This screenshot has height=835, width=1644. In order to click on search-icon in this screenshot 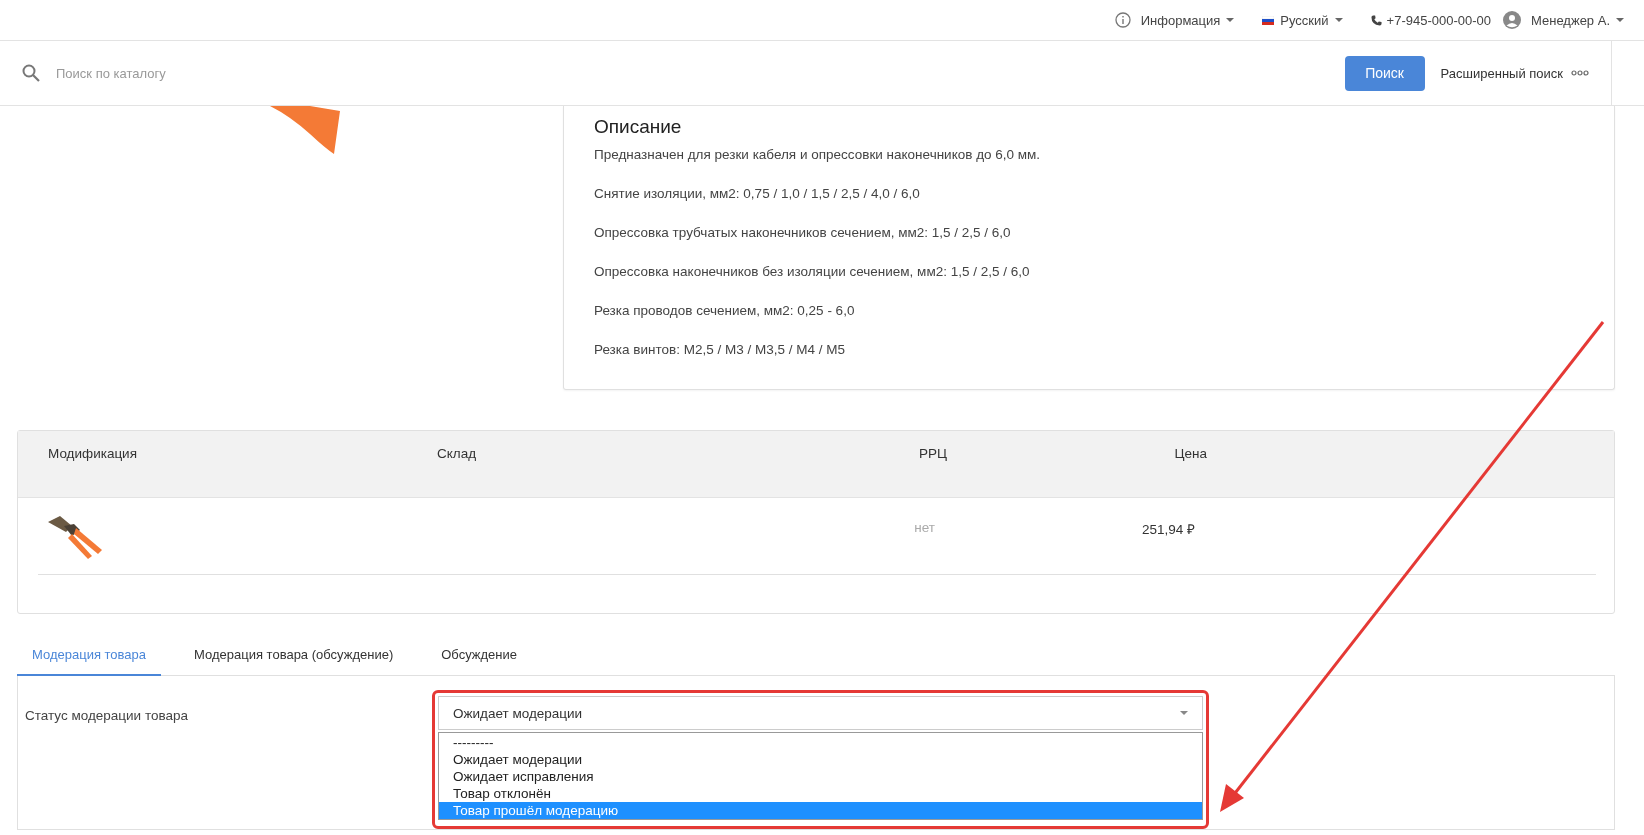, I will do `click(31, 73)`.